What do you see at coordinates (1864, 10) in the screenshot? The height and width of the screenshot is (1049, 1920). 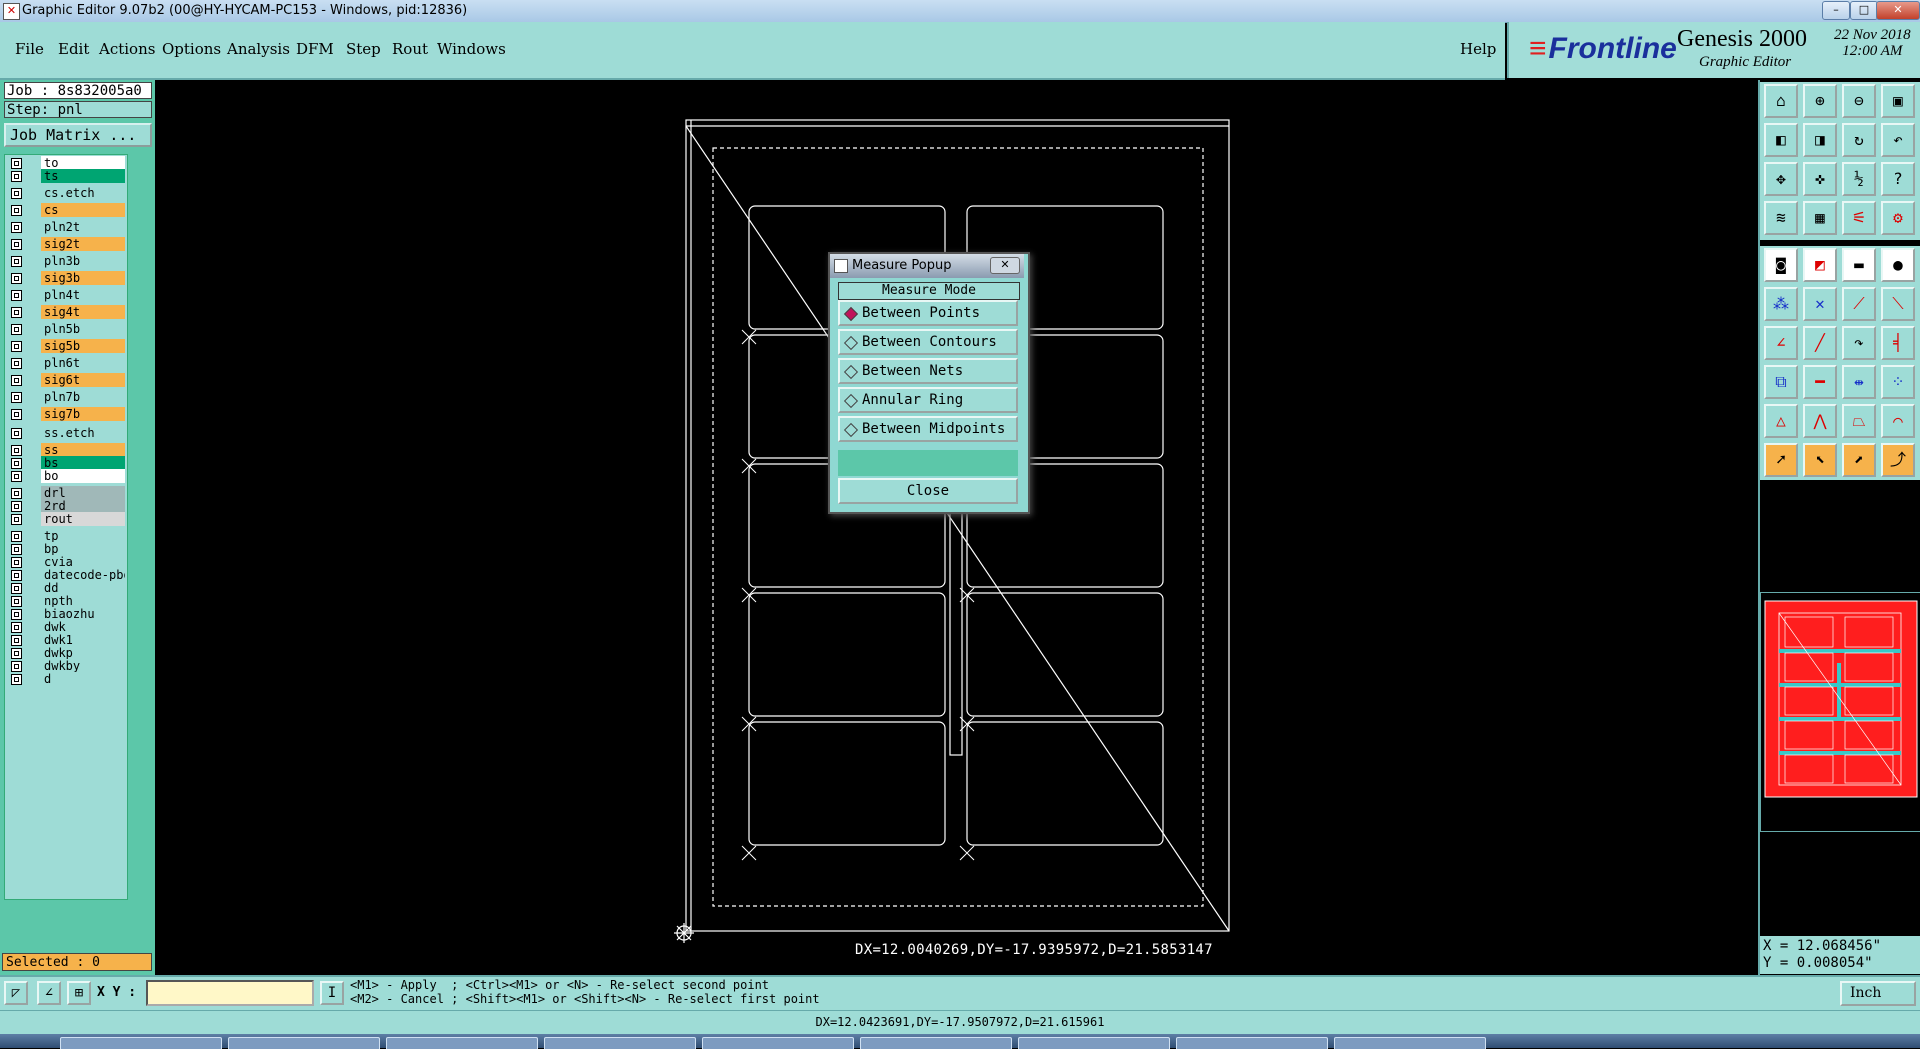 I see `maximize-icon: □` at bounding box center [1864, 10].